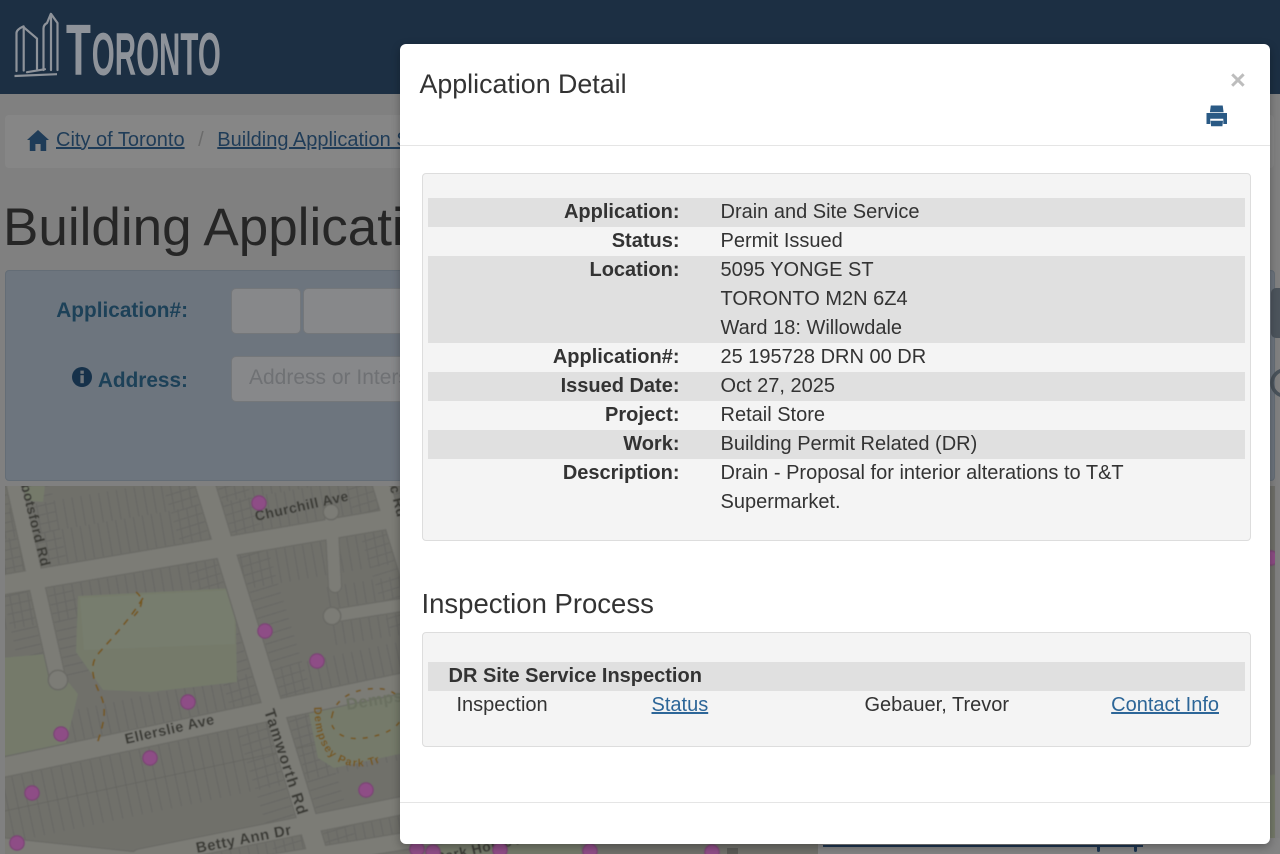 This screenshot has height=854, width=1280. What do you see at coordinates (78, 46) in the screenshot?
I see `svg-text: T` at bounding box center [78, 46].